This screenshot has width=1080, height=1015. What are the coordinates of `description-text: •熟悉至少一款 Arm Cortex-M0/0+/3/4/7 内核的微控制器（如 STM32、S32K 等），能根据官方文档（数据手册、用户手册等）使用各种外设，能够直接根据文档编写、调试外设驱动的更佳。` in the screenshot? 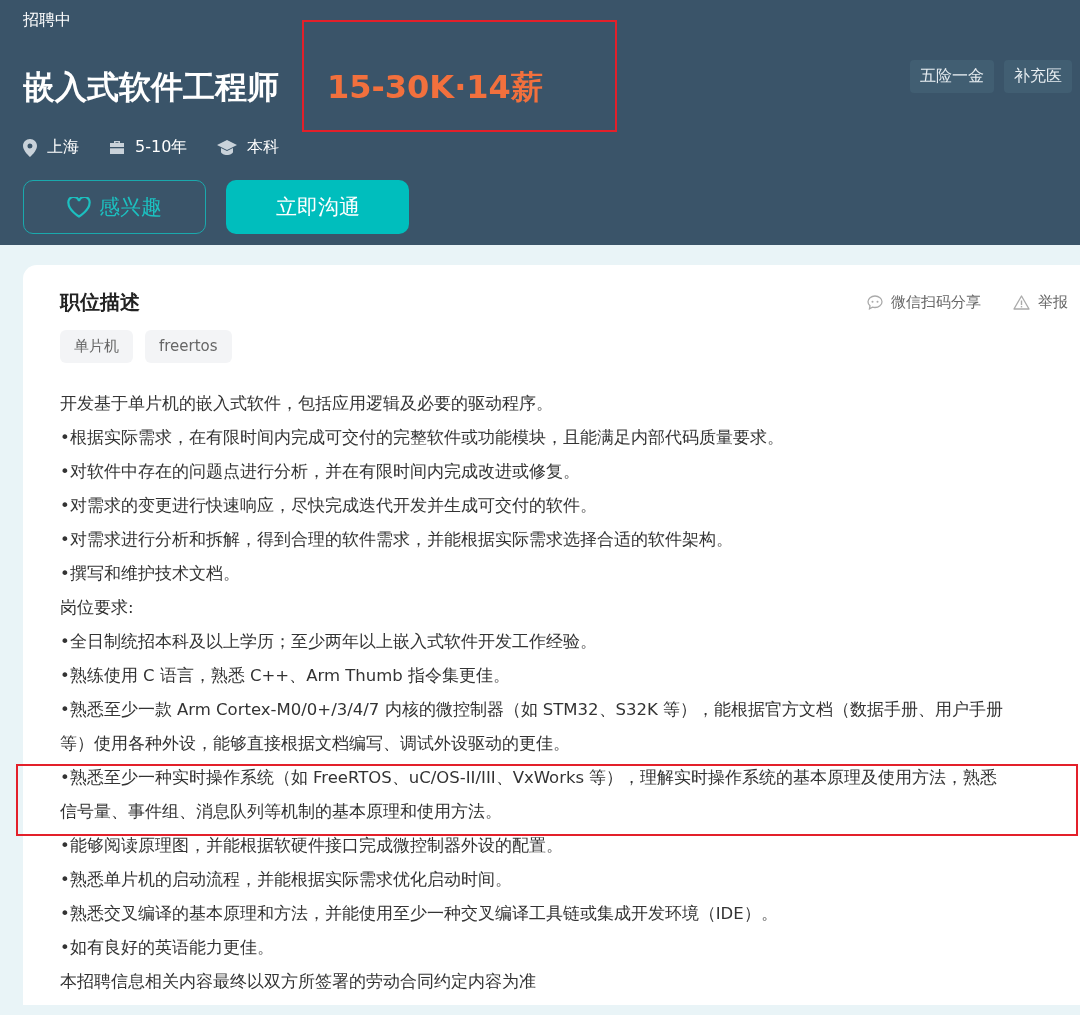 It's located at (532, 727).